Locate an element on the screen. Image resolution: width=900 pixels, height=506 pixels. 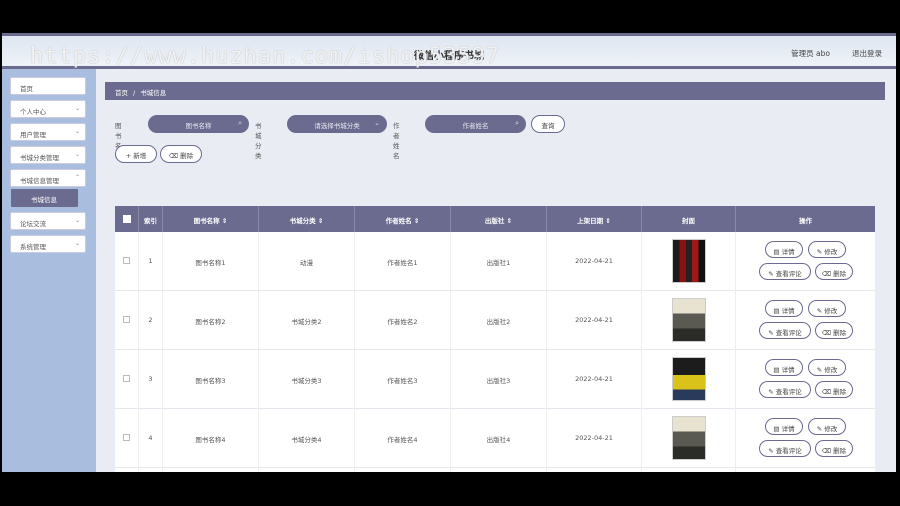
add-button: + 新增 is located at coordinates (136, 154).